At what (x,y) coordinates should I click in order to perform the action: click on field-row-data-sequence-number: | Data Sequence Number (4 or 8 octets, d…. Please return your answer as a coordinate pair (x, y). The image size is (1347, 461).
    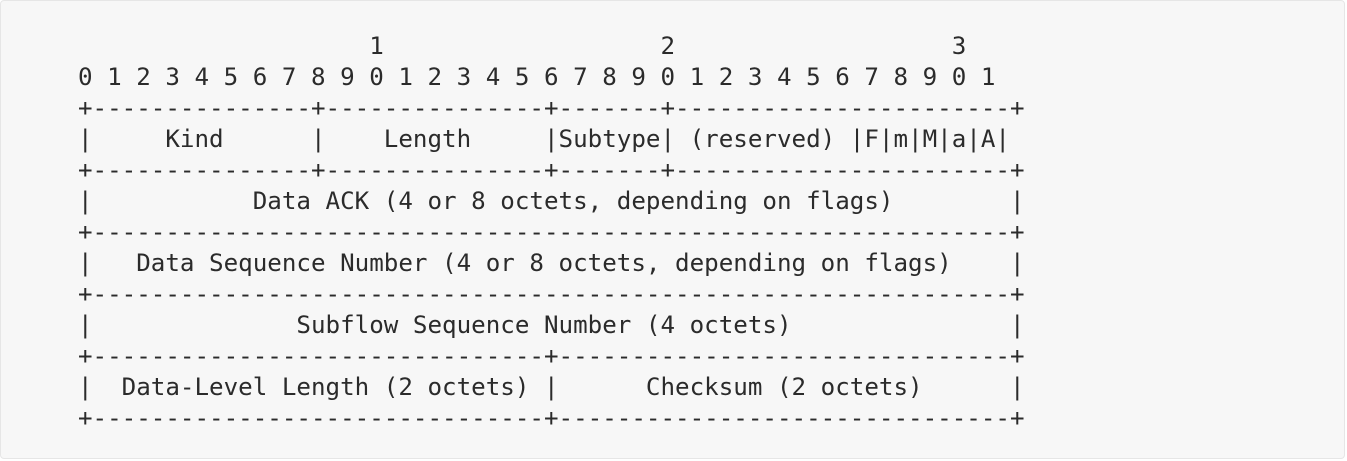
    Looking at the image, I should click on (551, 263).